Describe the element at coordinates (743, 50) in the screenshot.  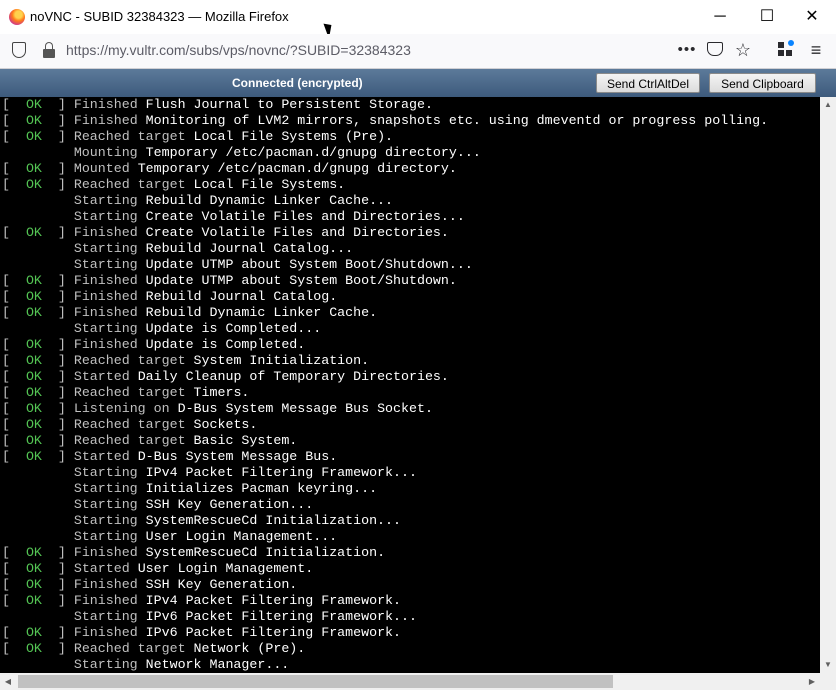
I see `bookmark-star-icon: ☆` at that location.